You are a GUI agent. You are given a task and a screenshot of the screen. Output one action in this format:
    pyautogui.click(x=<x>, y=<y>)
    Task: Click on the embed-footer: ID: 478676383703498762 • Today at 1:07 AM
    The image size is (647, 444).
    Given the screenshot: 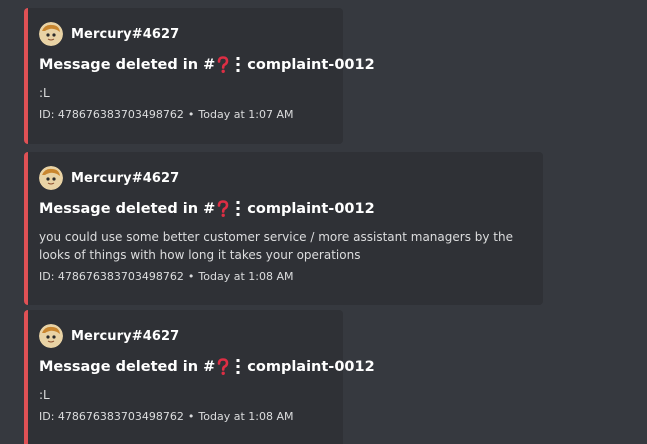 What is the action you would take?
    pyautogui.click(x=183, y=114)
    